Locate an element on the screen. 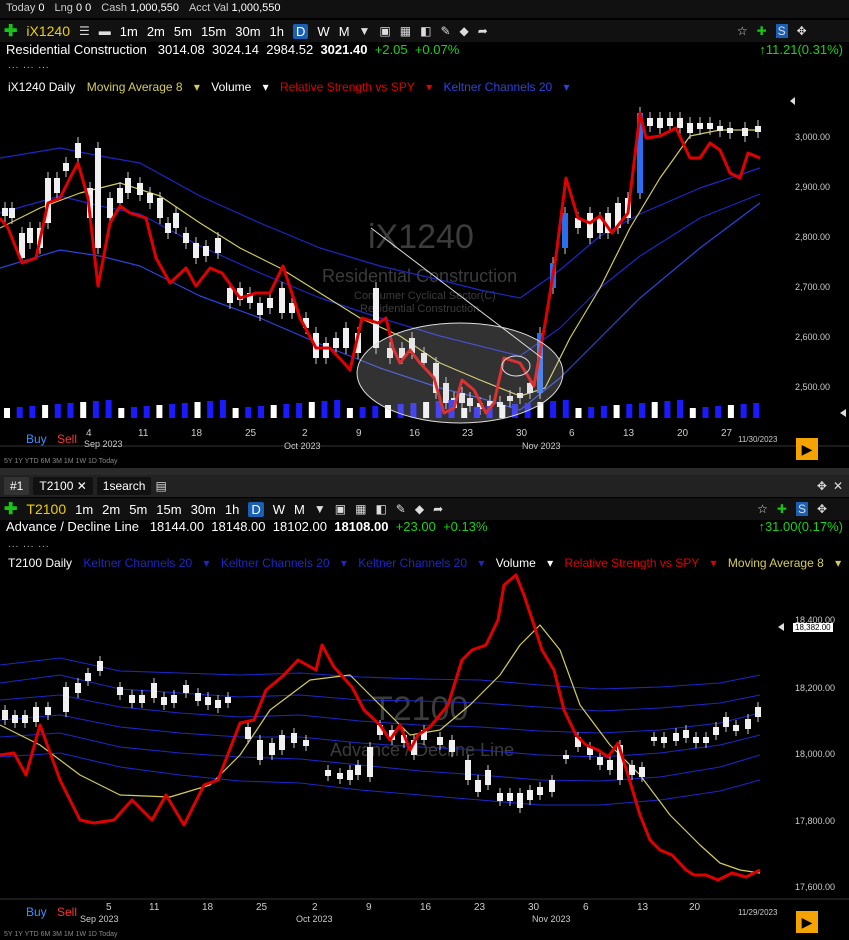  ytick: 2,900.00 is located at coordinates (813, 187).